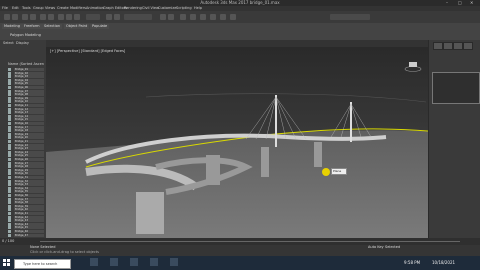 Image resolution: width=480 pixels, height=270 pixels. What do you see at coordinates (412, 263) in the screenshot?
I see `clock-time: 9:58 PM` at bounding box center [412, 263].